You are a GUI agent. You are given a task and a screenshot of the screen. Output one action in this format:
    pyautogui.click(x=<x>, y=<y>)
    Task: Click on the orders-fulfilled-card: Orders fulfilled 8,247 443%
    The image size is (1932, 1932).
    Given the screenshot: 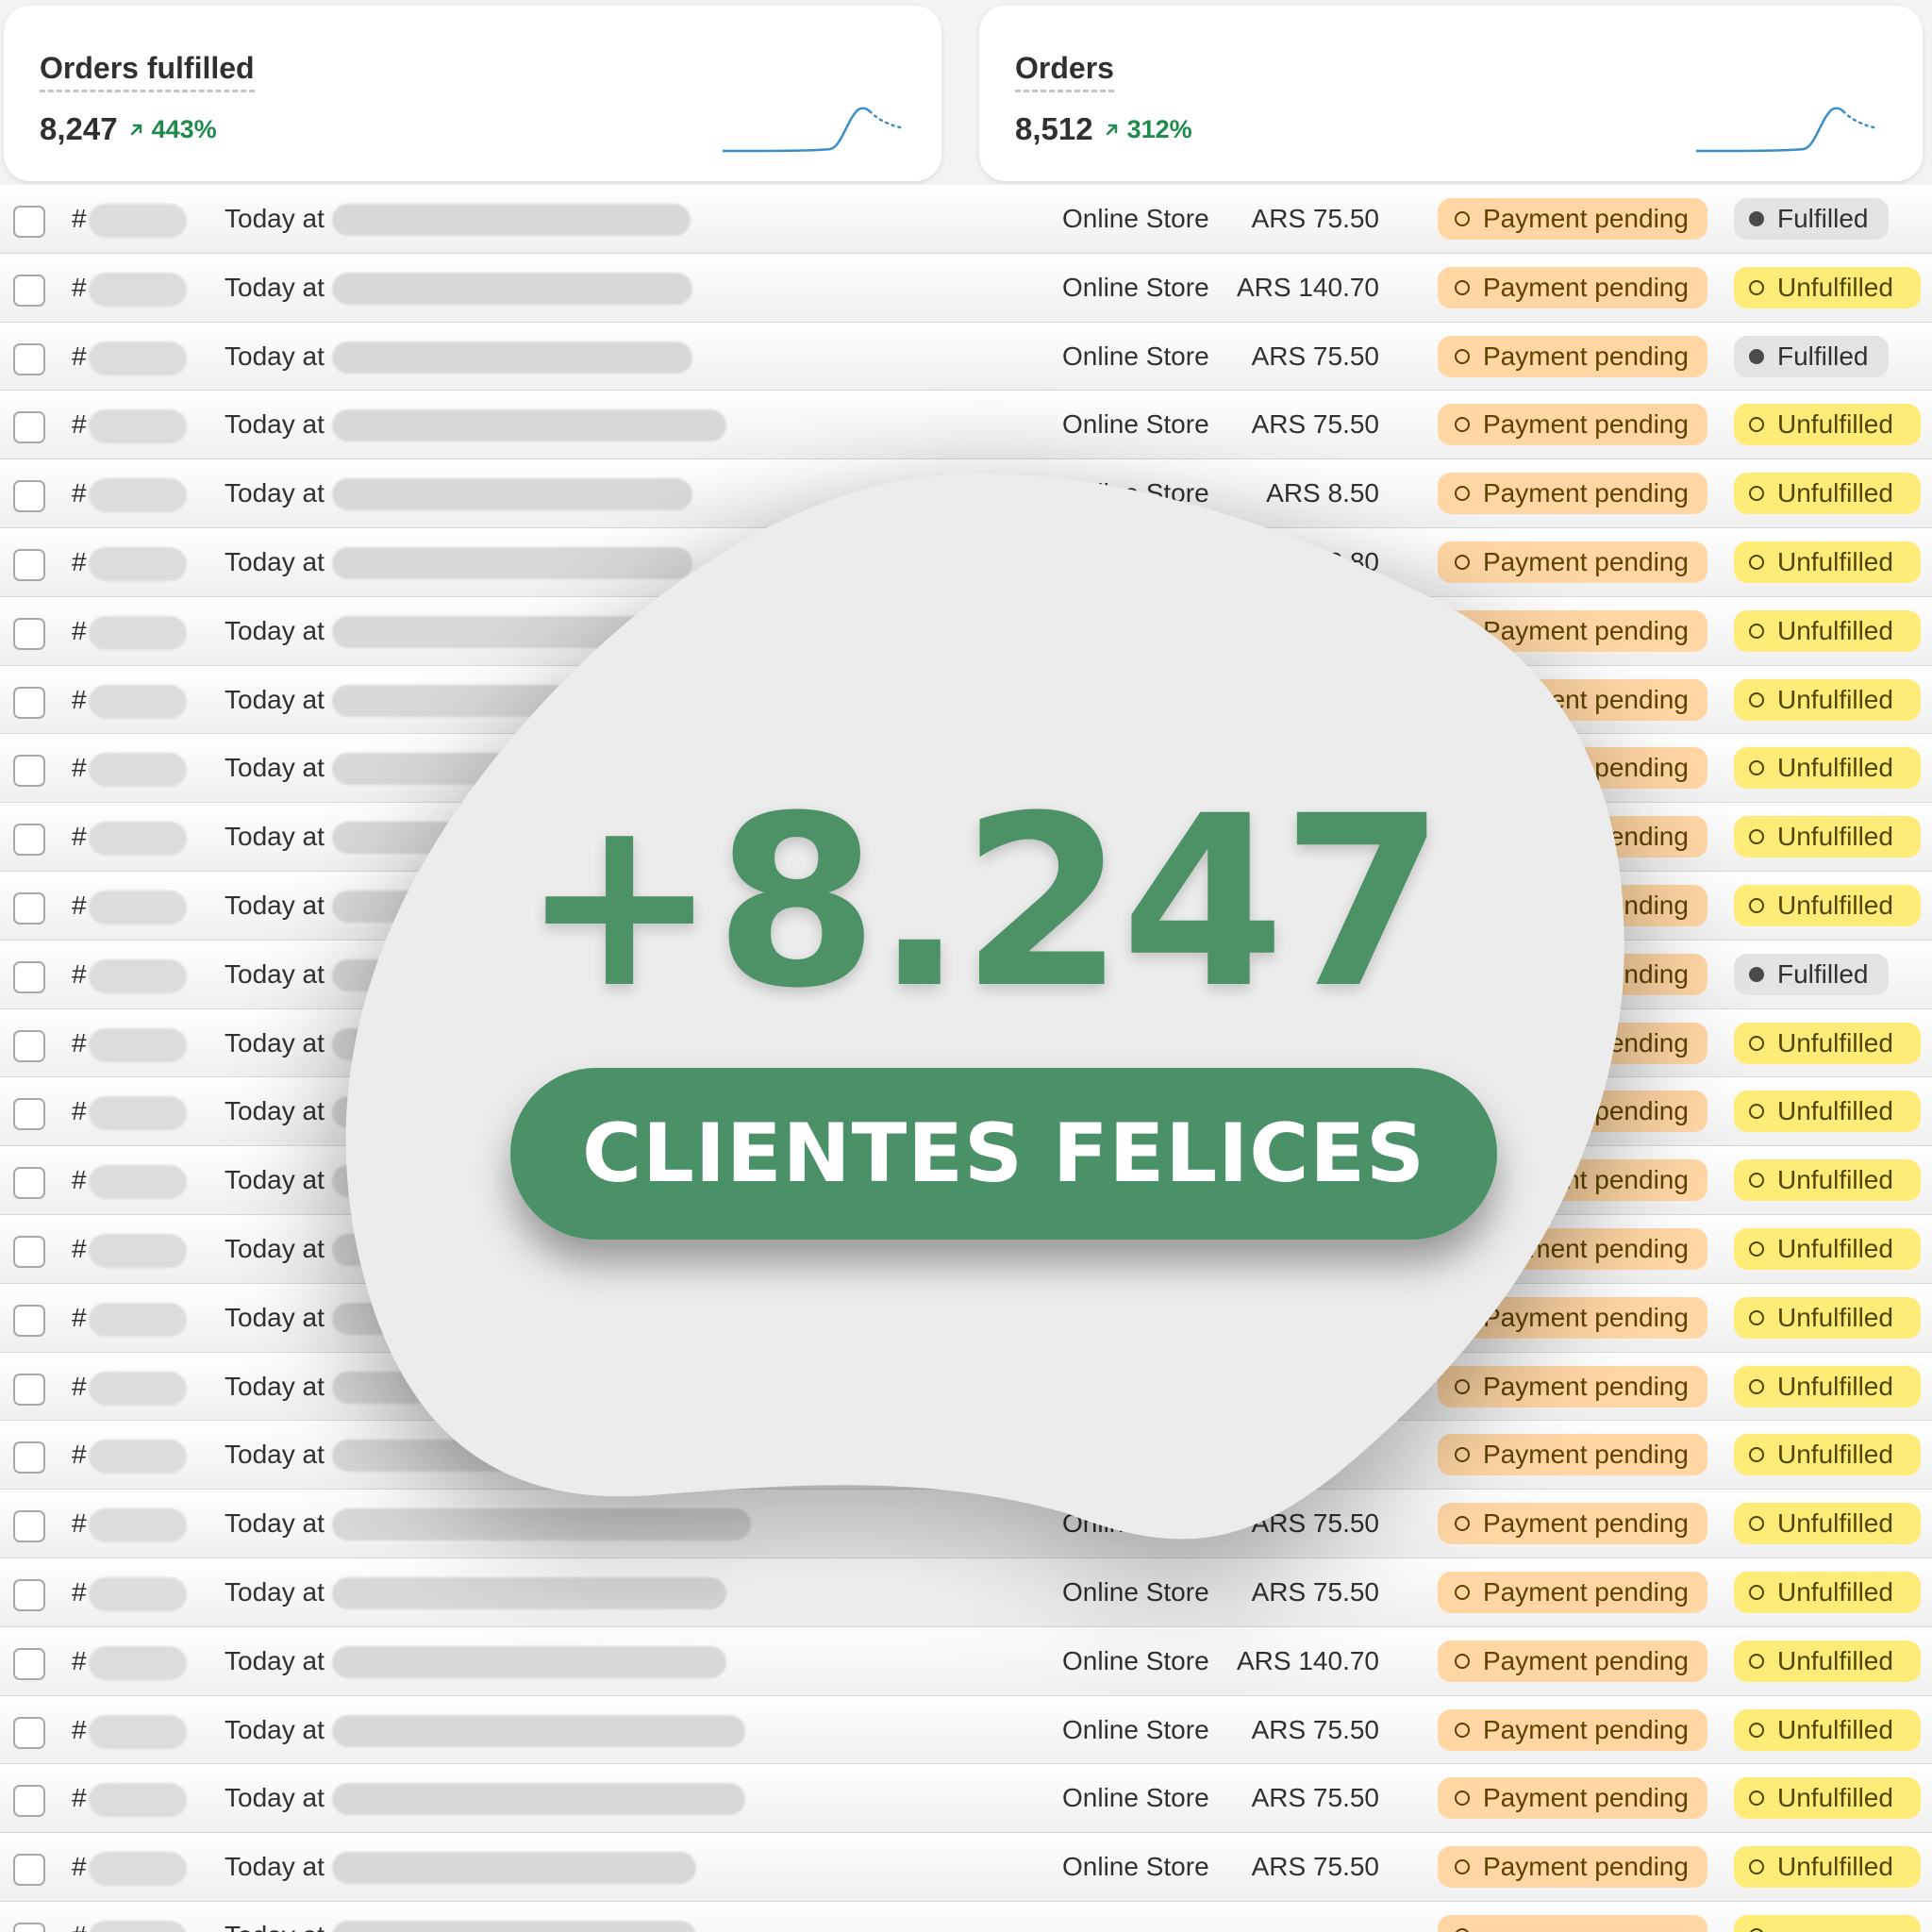 What is the action you would take?
    pyautogui.click(x=473, y=94)
    